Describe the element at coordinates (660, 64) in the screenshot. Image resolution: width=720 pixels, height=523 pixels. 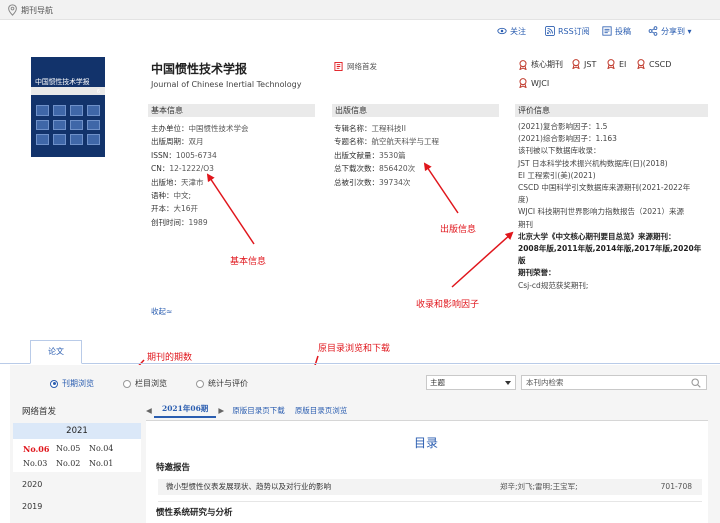
I see `badge-label: CSCD` at that location.